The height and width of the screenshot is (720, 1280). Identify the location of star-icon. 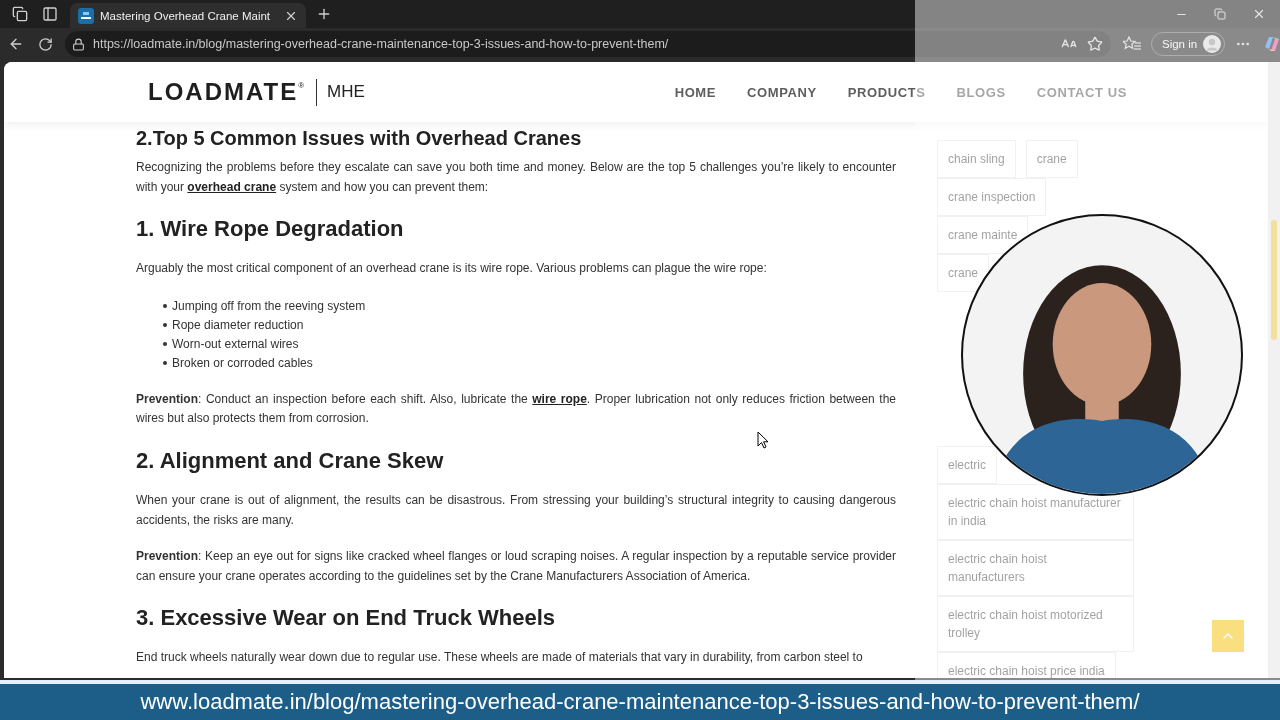
(1095, 44).